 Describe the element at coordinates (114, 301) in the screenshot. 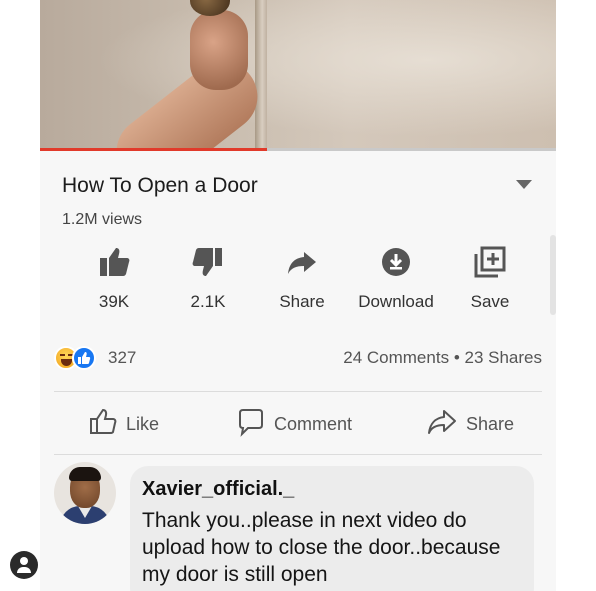

I see `like-count: 39K` at that location.